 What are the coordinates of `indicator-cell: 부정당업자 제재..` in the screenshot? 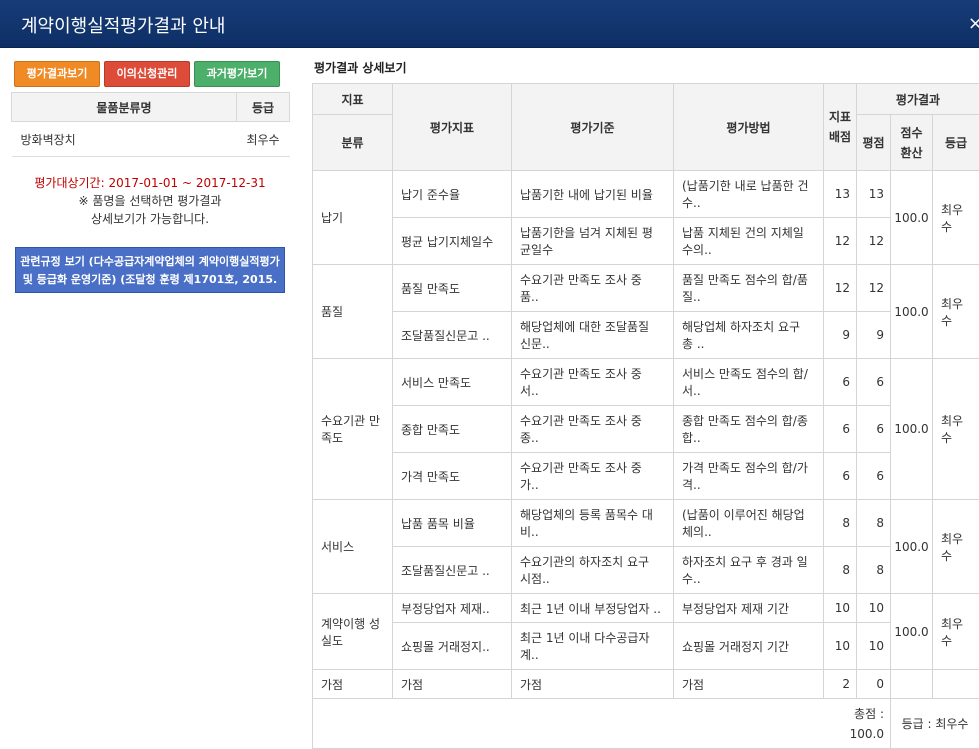 It's located at (452, 608).